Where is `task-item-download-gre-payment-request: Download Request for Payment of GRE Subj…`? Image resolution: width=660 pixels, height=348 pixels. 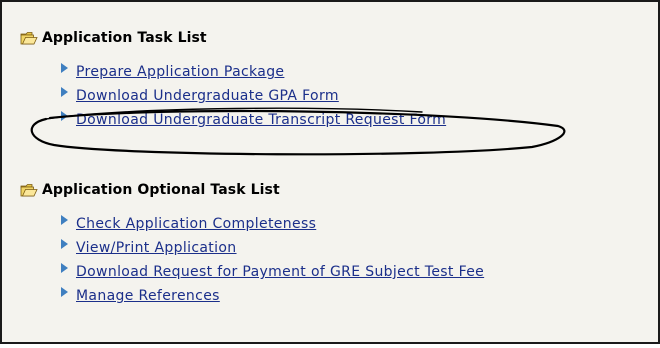
task-item-download-gre-payment-request: Download Request for Payment of GRE Subj… is located at coordinates (330, 272).